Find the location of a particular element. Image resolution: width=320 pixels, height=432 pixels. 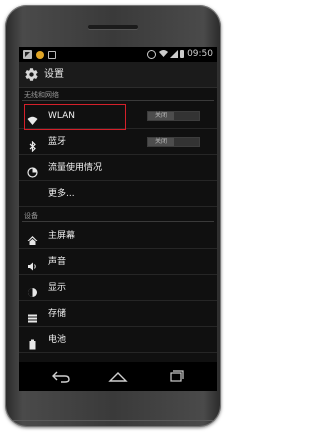

settings-item-label: 蓝牙 is located at coordinates (57, 142).